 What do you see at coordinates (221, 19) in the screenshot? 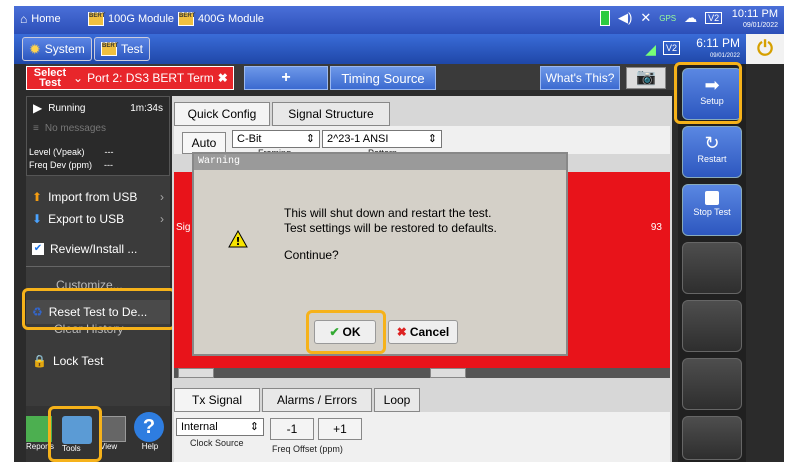
I see `module-tab-400g: BERT 400G Module` at bounding box center [221, 19].